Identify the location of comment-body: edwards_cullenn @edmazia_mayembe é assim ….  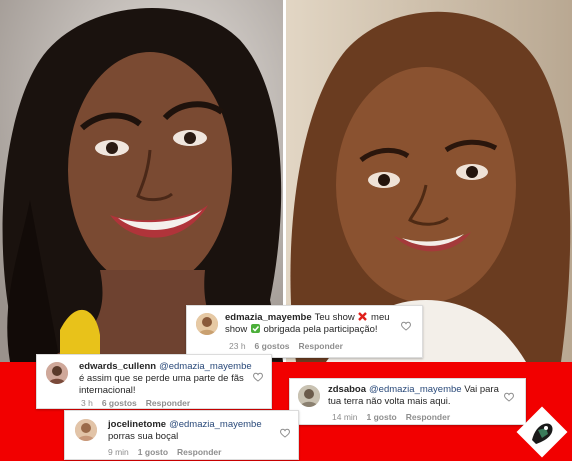
(165, 379).